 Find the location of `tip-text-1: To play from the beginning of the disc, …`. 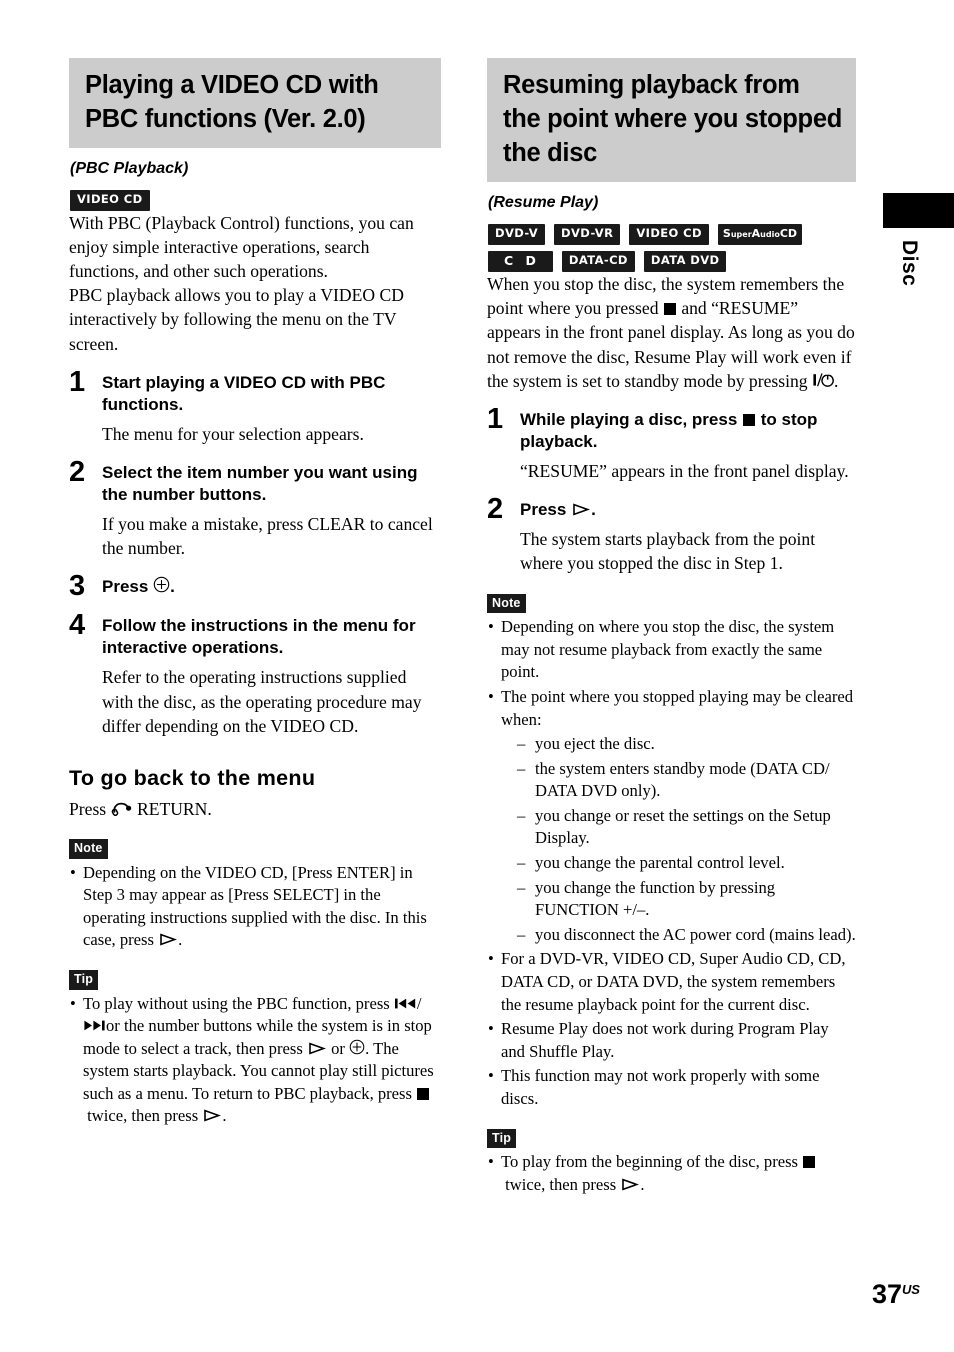

tip-text-1: To play from the beginning of the disc, … is located at coordinates (650, 1162).